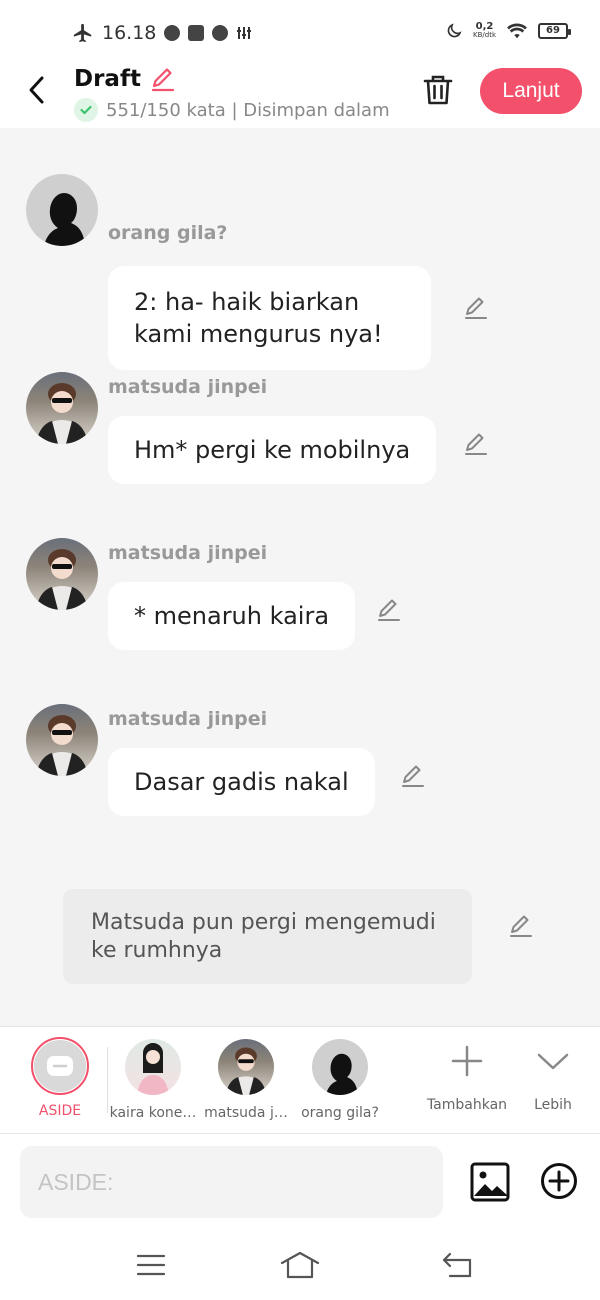  I want to click on add-label: Tambahkan, so click(467, 1105).